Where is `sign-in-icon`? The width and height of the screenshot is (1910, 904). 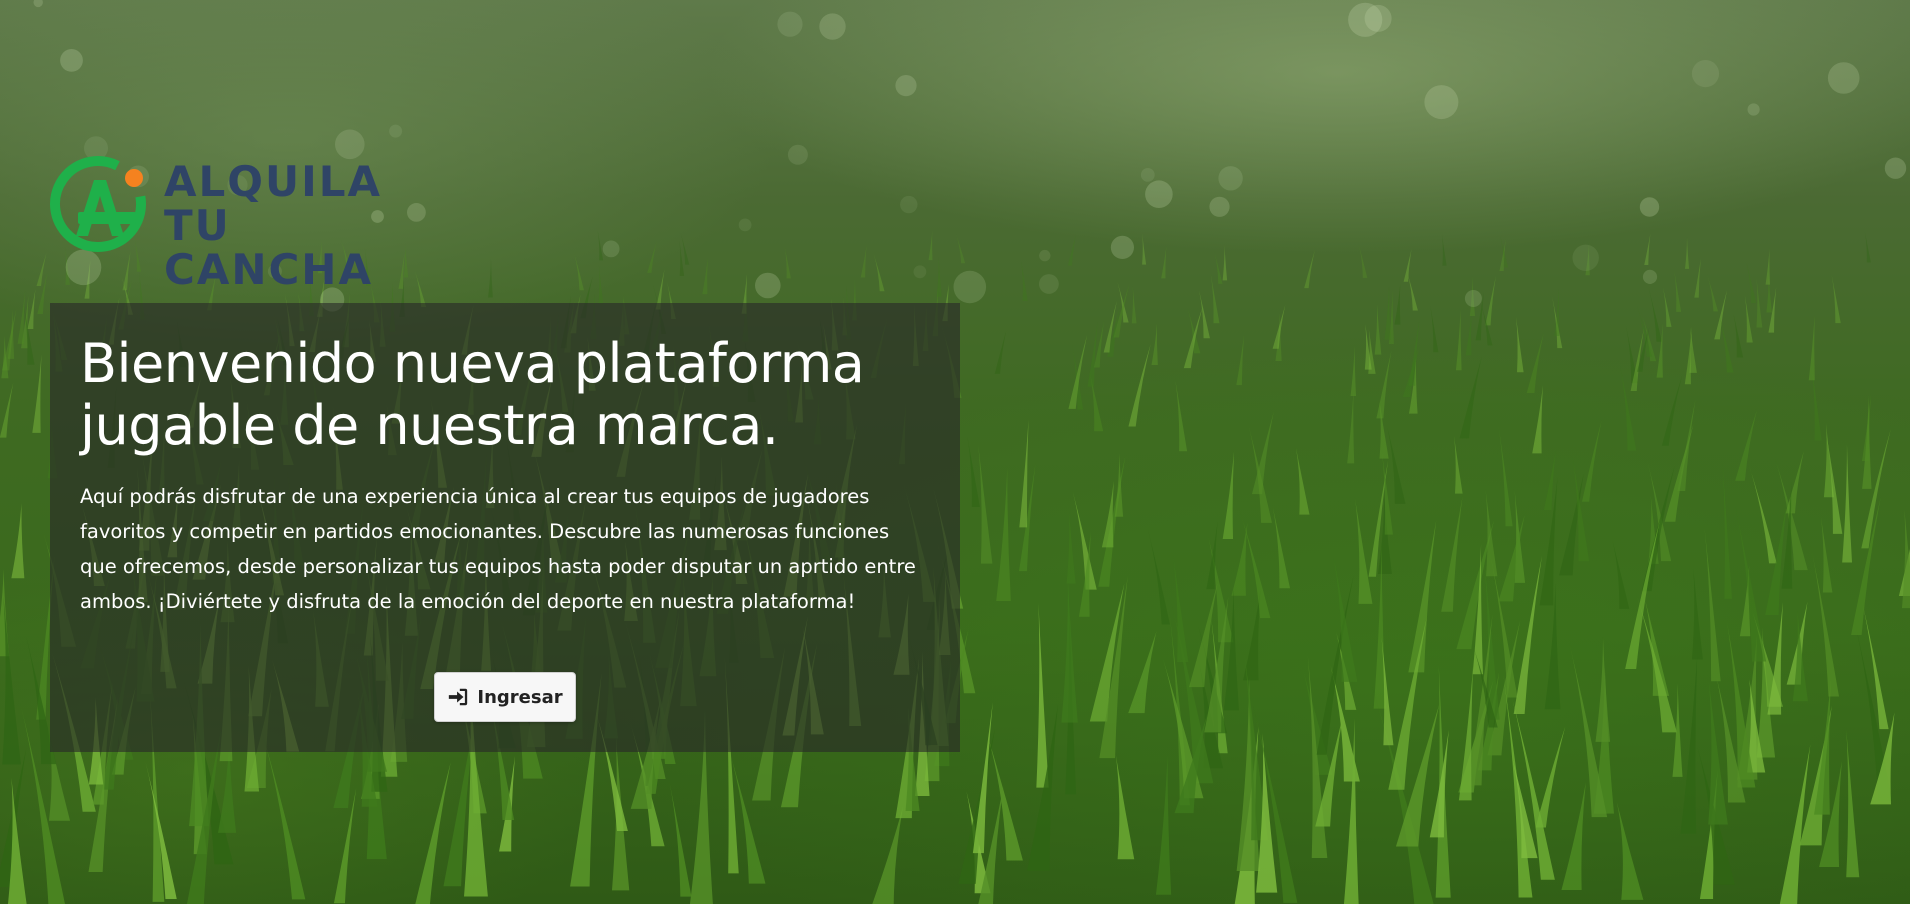 sign-in-icon is located at coordinates (458, 697).